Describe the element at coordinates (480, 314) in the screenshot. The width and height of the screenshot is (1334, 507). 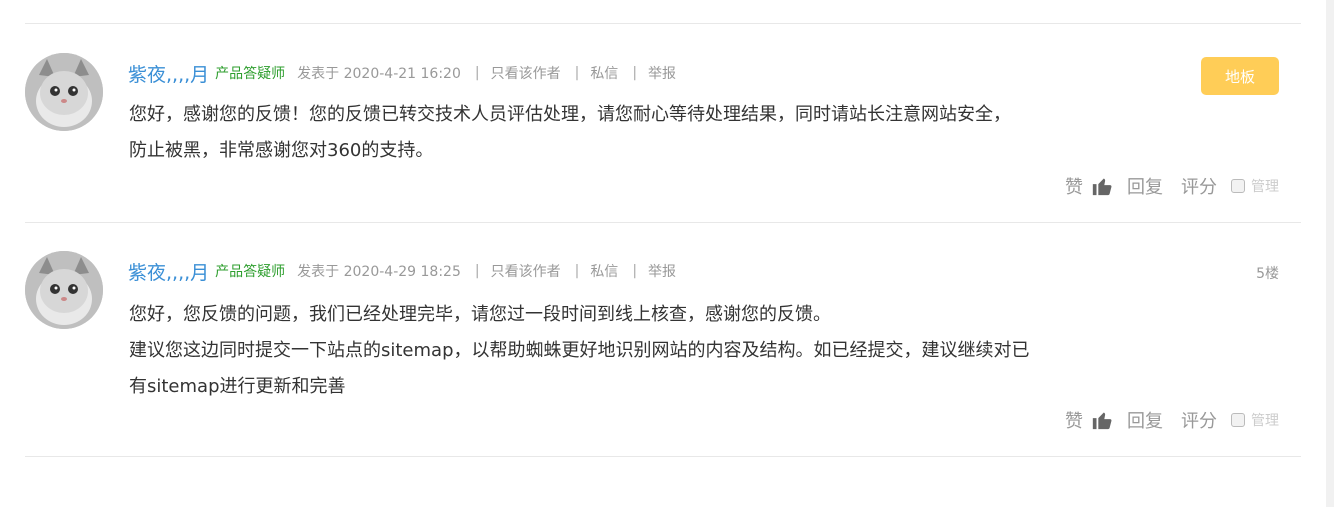
I see `content-line: 您好，您反馈的问题，我们已经处理完毕，请您过一段时间到线上核查，感谢您的反馈。` at that location.